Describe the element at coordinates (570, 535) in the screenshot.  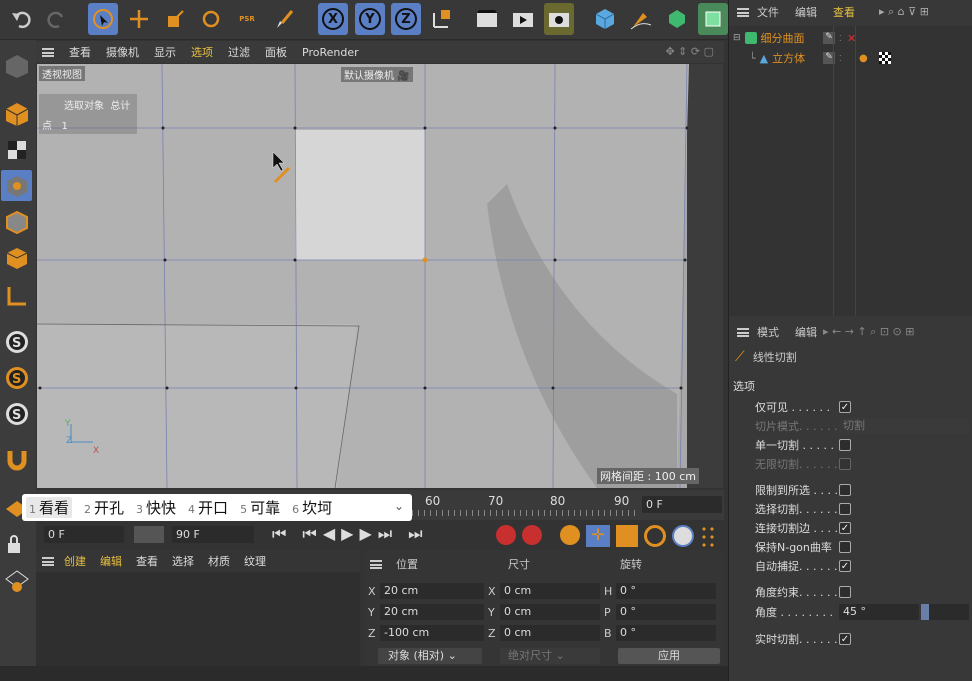
I see `keyframe-settings-icon` at that location.